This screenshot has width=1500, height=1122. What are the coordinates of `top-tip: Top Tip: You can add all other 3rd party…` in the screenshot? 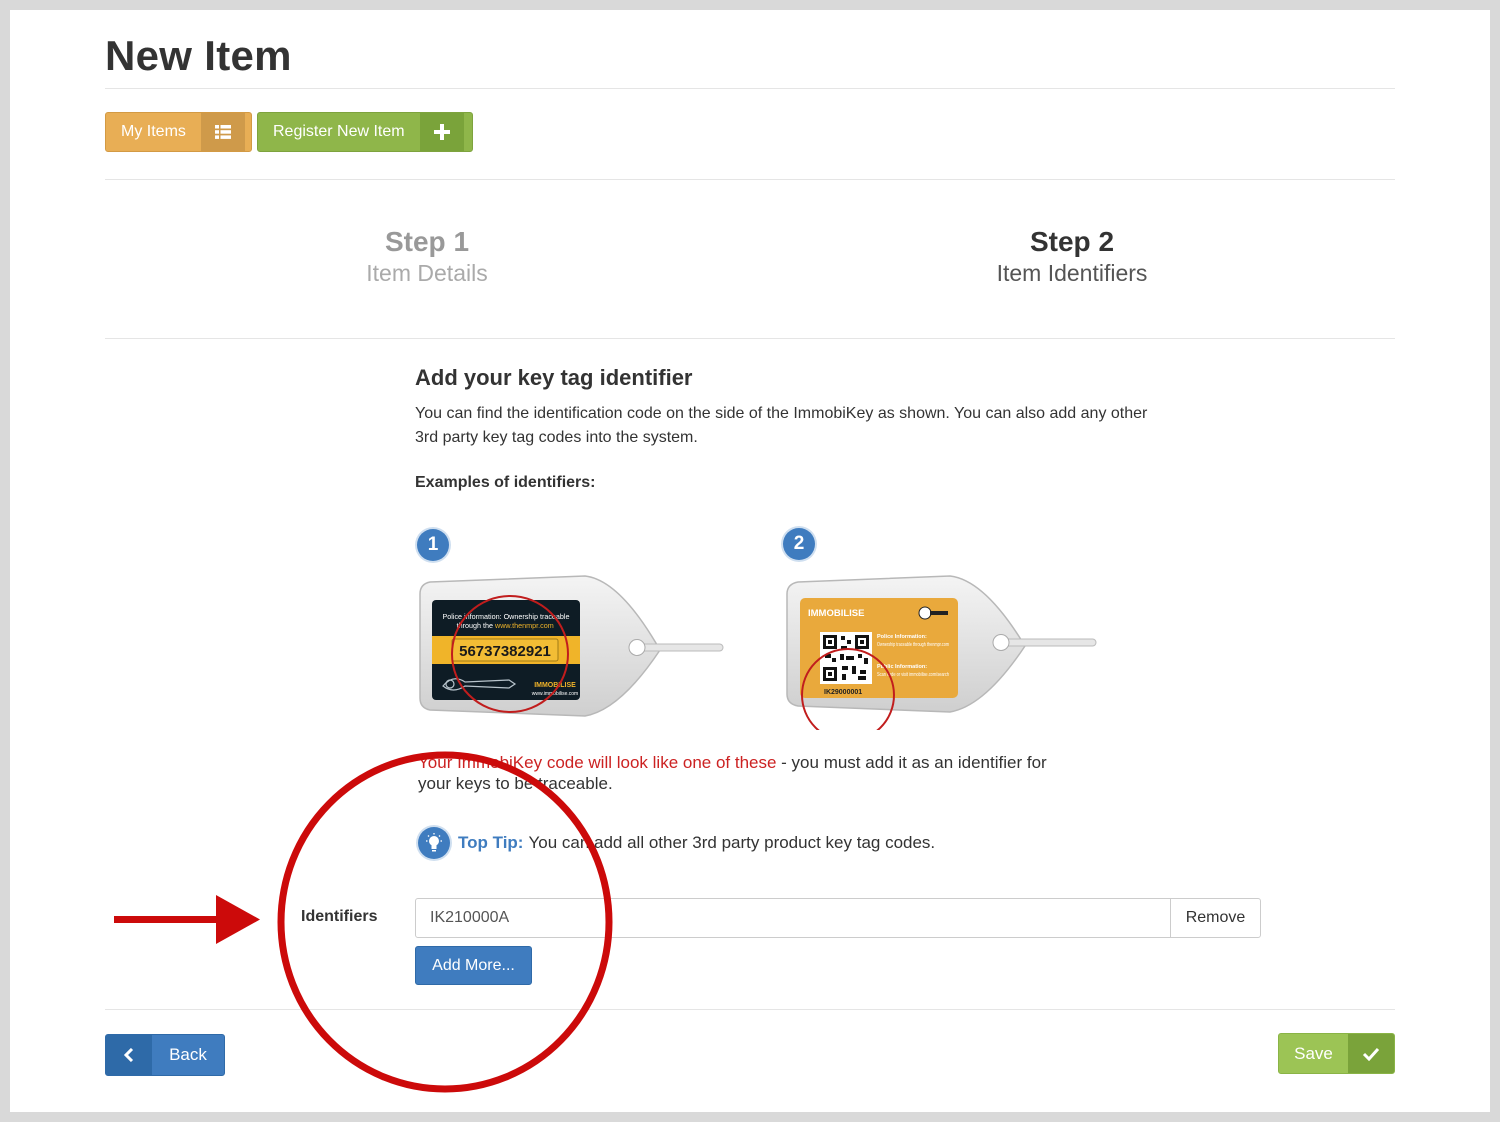 It's located at (676, 843).